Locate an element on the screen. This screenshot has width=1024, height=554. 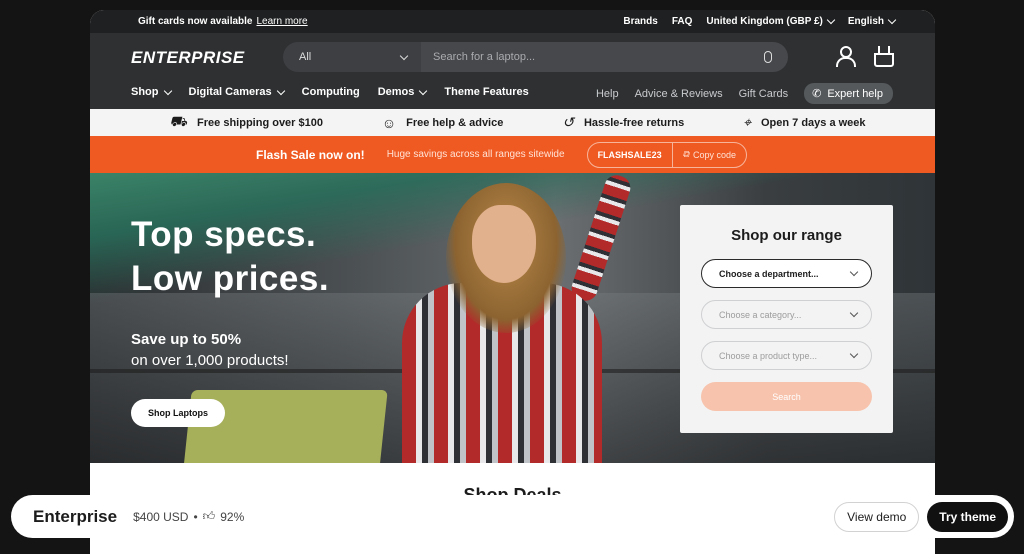
account-icon is located at coordinates (845, 56).